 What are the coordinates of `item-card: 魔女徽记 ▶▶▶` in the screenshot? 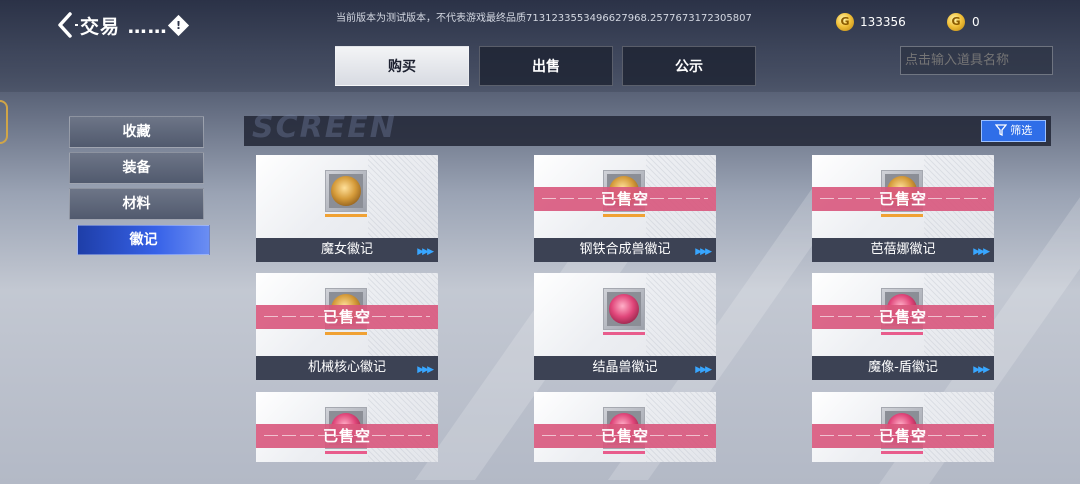 It's located at (347, 208).